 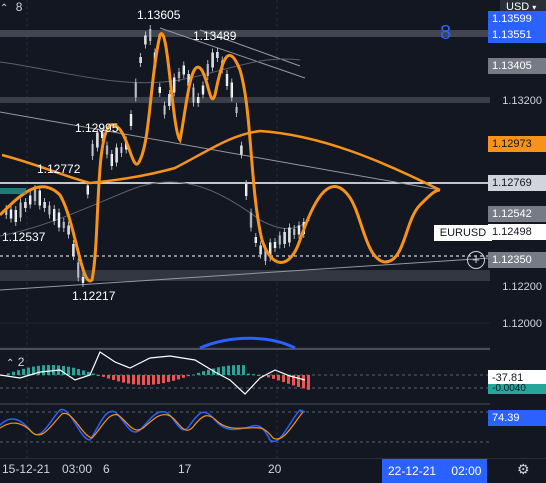 I want to click on end-date: 22-12-21, so click(x=412, y=471).